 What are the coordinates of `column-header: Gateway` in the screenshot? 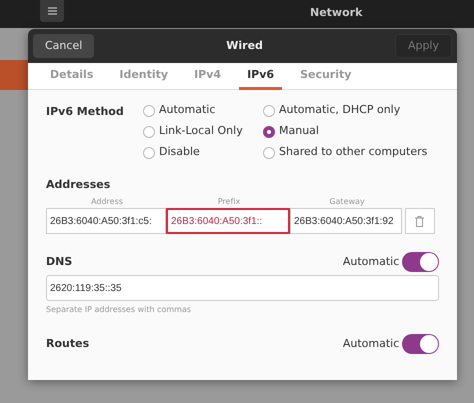 It's located at (347, 202).